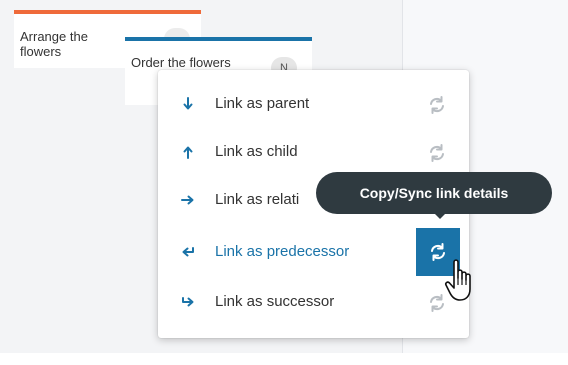  I want to click on card-title: Order the flowers, so click(181, 62).